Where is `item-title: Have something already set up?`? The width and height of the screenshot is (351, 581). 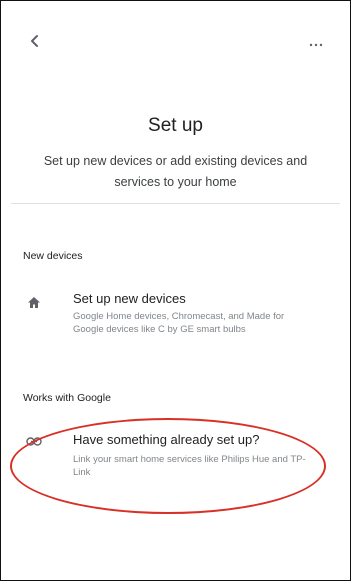 item-title: Have something already set up? is located at coordinates (166, 439).